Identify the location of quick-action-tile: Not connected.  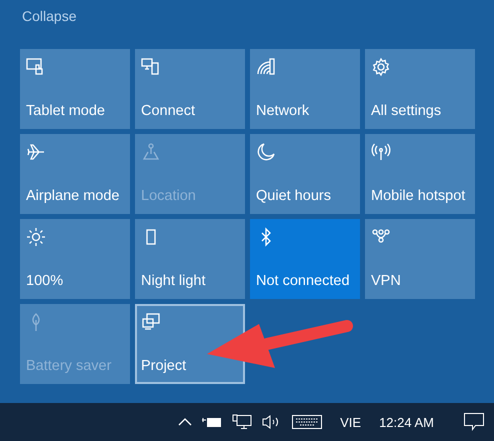
(305, 259).